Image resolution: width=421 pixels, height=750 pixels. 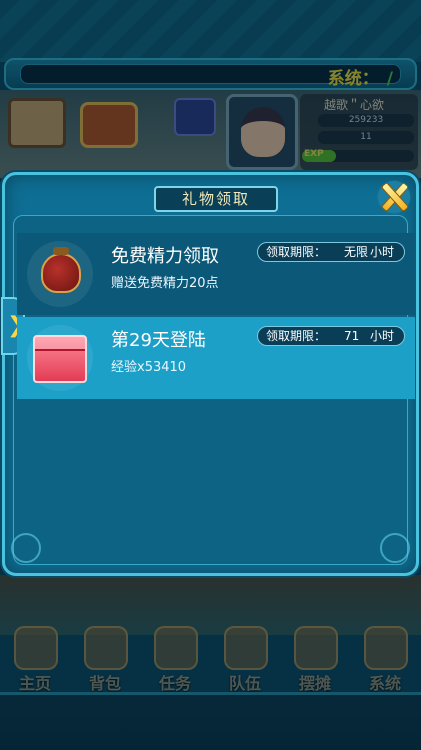 I want to click on box-band, so click(x=60, y=350).